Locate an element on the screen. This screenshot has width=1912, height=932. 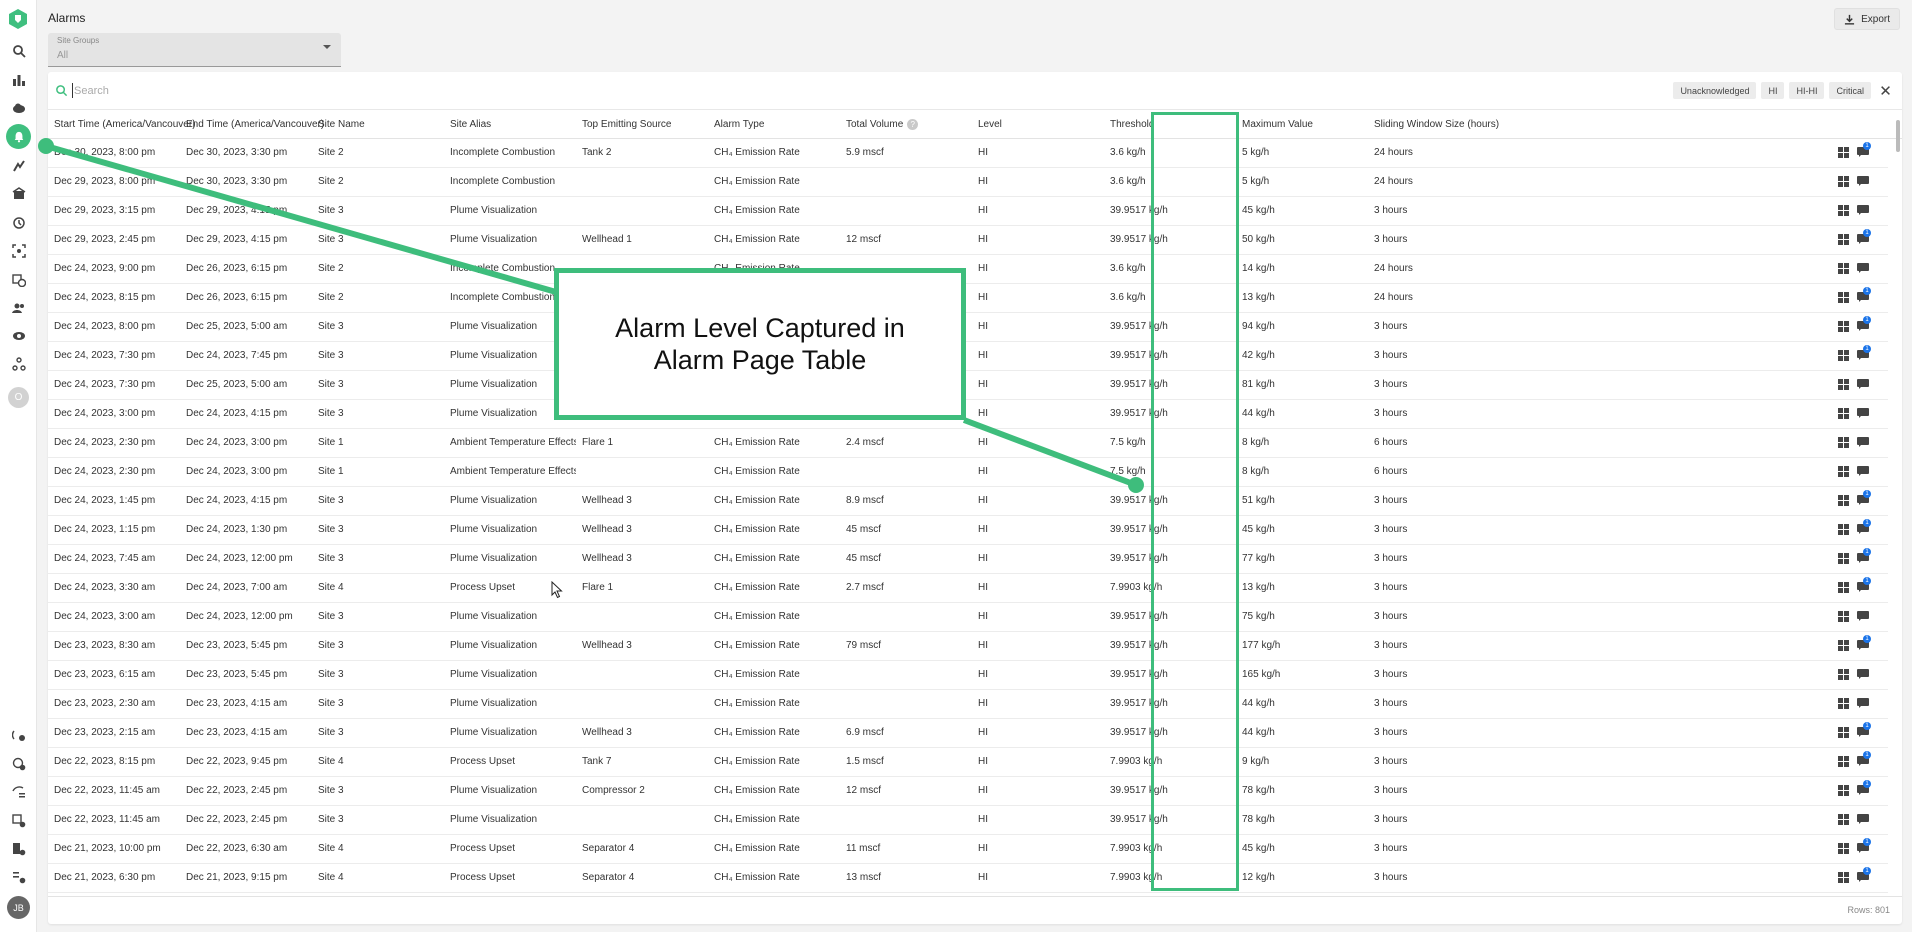
column-header-top-emitting-source: Top Emitting Source is located at coordinates (627, 124).